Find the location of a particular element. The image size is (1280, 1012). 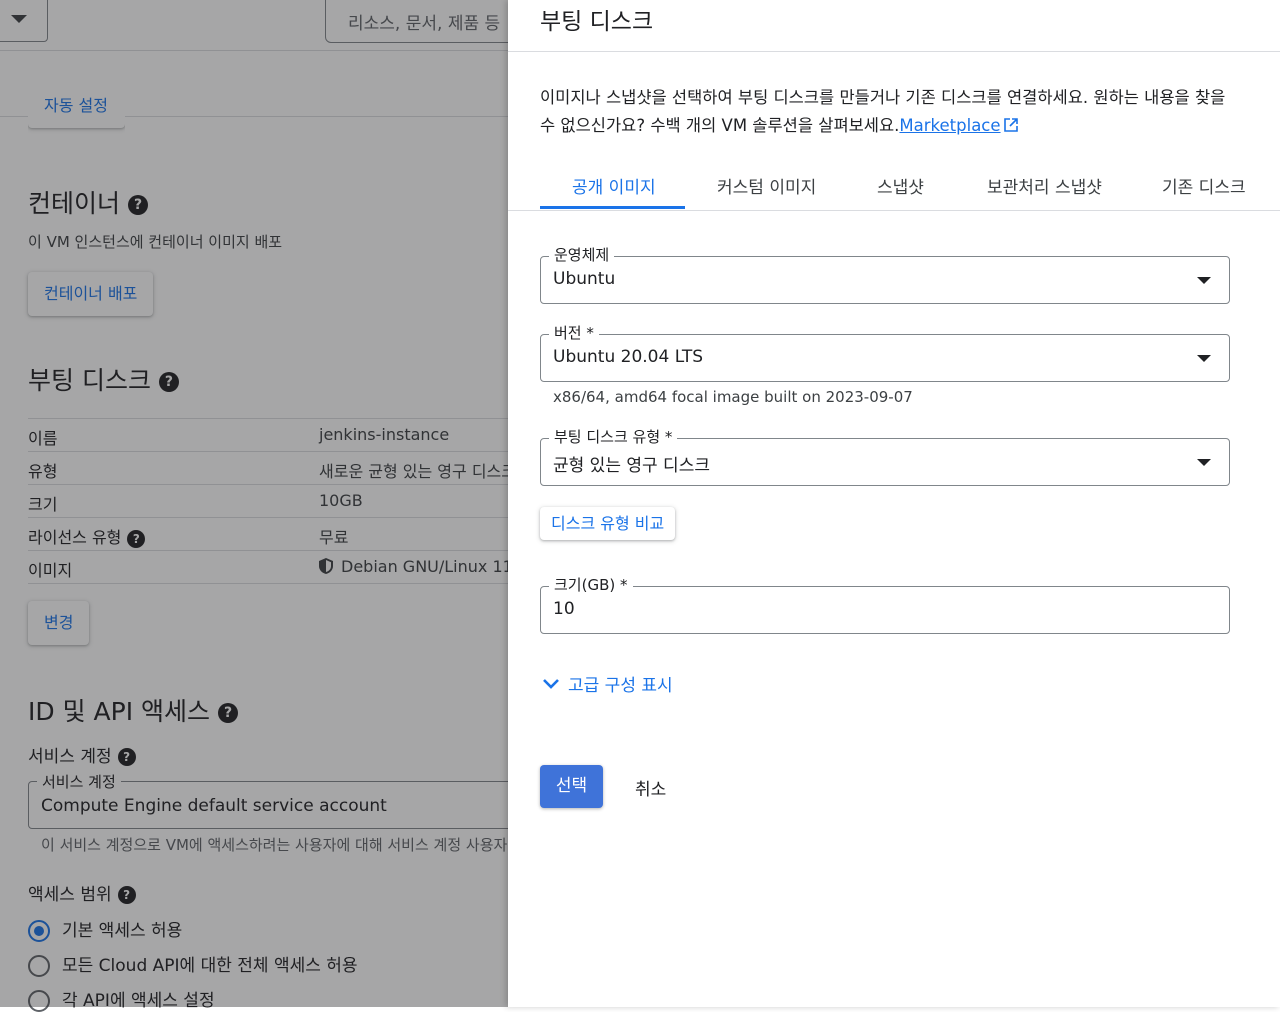

os-select: 운영체제 Ubuntu is located at coordinates (885, 274).